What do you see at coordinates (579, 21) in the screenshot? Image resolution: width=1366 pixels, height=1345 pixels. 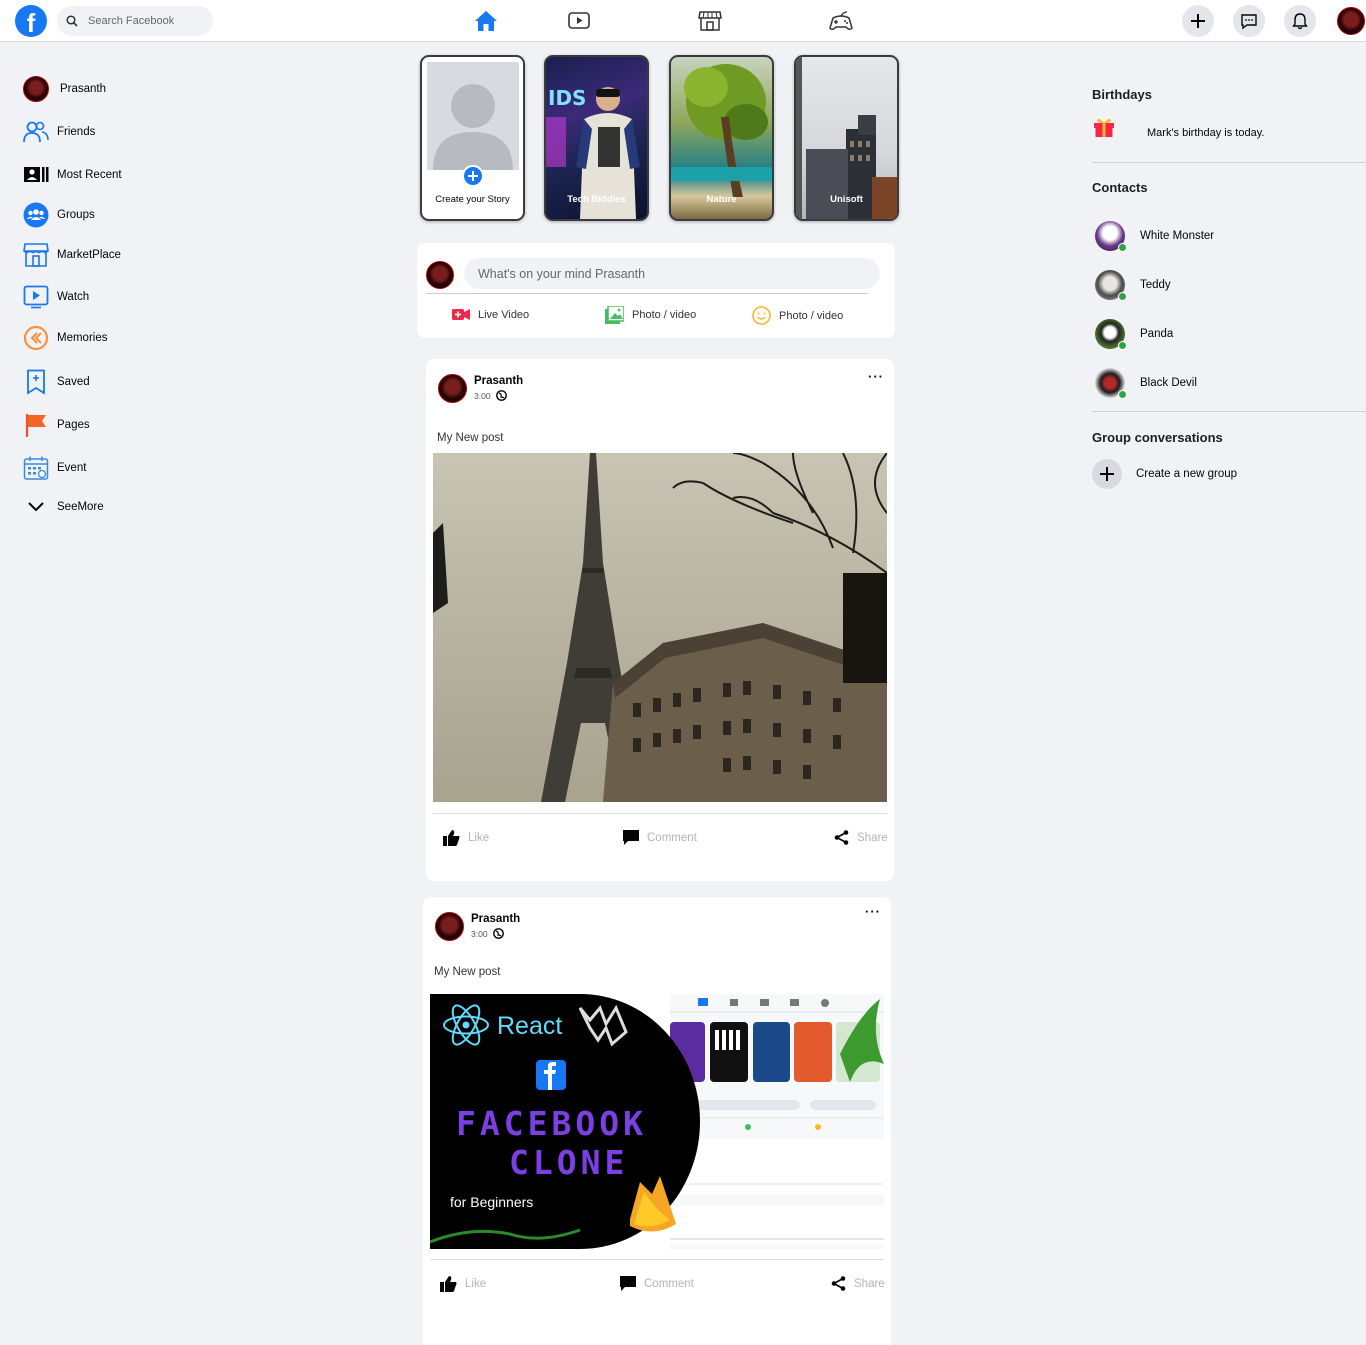 I see `watch-icon` at bounding box center [579, 21].